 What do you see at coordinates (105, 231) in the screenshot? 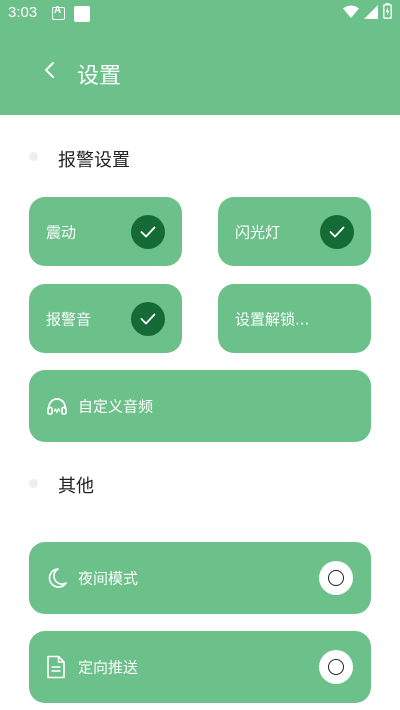
I see `vibration-toggle-card: 震动` at bounding box center [105, 231].